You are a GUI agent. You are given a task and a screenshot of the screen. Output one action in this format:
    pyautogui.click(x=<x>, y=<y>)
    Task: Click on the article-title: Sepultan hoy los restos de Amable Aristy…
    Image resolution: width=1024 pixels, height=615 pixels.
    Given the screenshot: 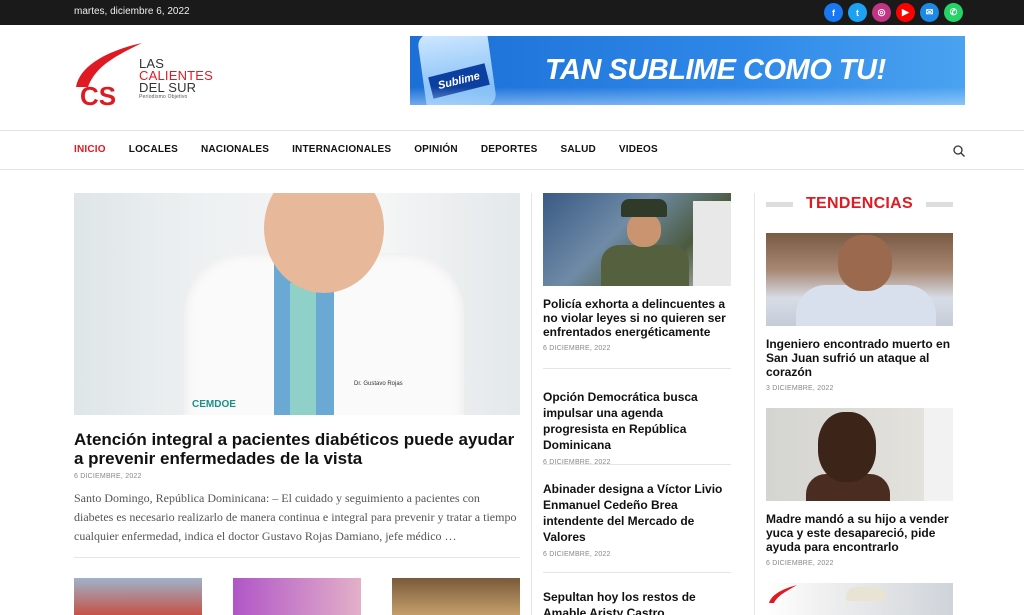 What is the action you would take?
    pyautogui.click(x=637, y=602)
    